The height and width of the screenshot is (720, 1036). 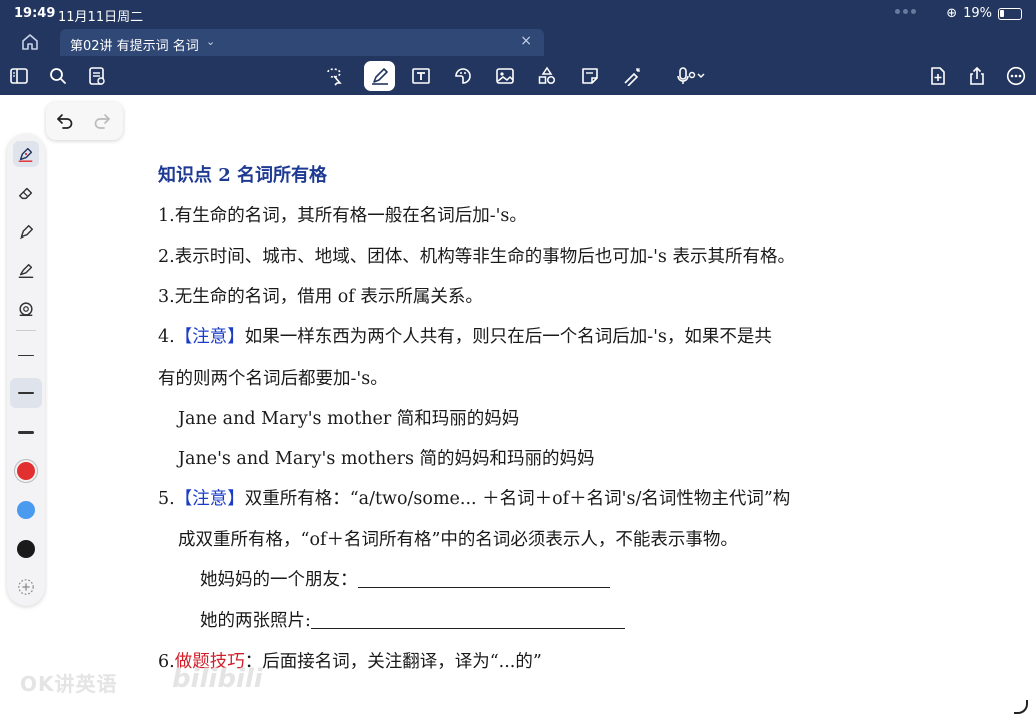 I want to click on section-heading: 知识点 2 名词所有格, so click(x=243, y=175).